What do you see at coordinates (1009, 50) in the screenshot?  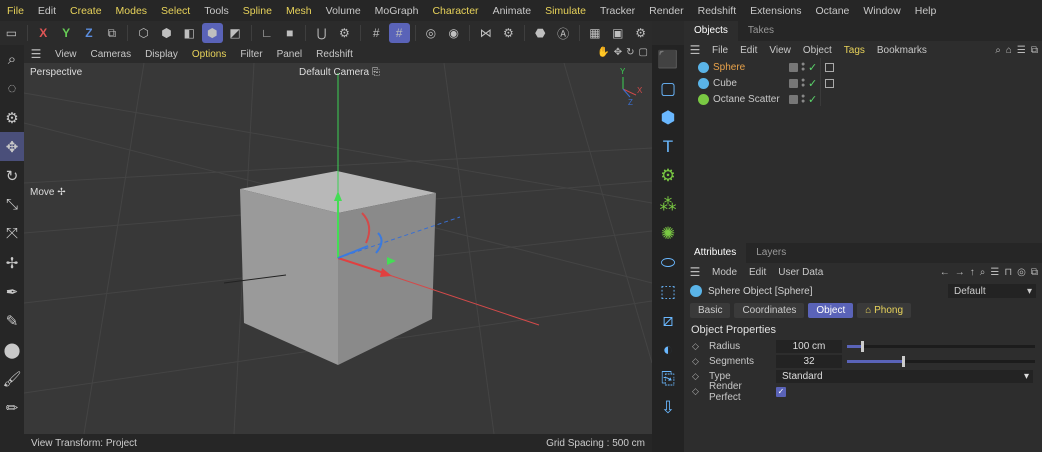 I see `home-icon: ⌂` at bounding box center [1009, 50].